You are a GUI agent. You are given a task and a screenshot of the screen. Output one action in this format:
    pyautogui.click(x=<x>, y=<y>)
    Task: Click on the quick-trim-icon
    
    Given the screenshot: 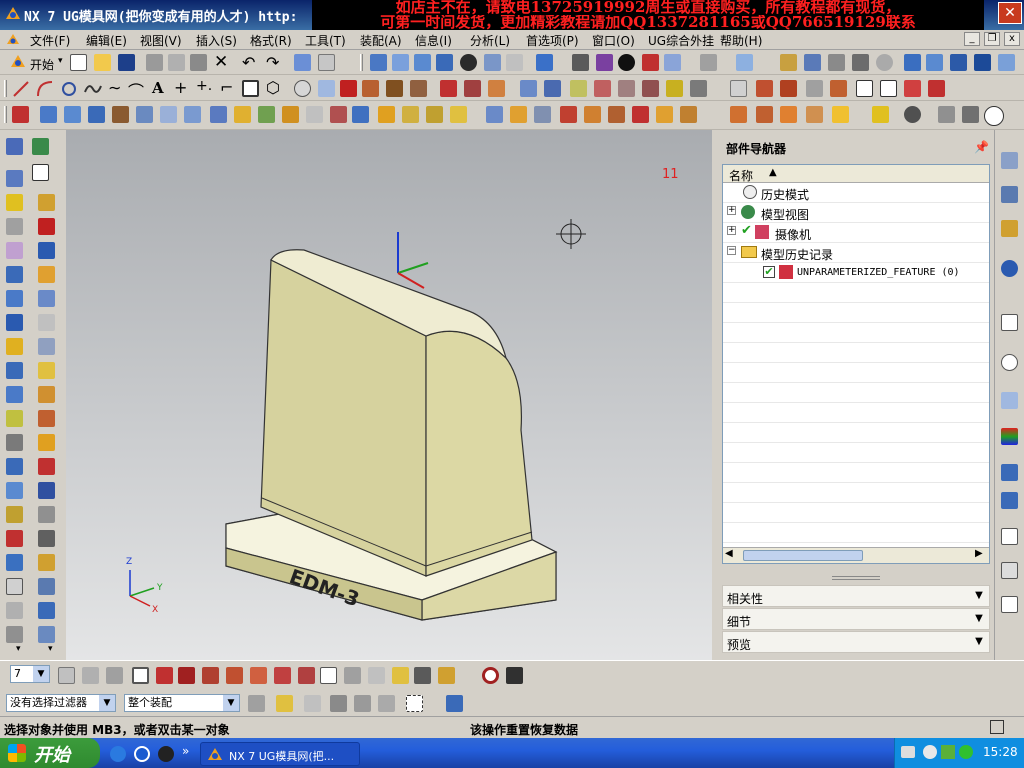 What is the action you would take?
    pyautogui.click(x=888, y=88)
    